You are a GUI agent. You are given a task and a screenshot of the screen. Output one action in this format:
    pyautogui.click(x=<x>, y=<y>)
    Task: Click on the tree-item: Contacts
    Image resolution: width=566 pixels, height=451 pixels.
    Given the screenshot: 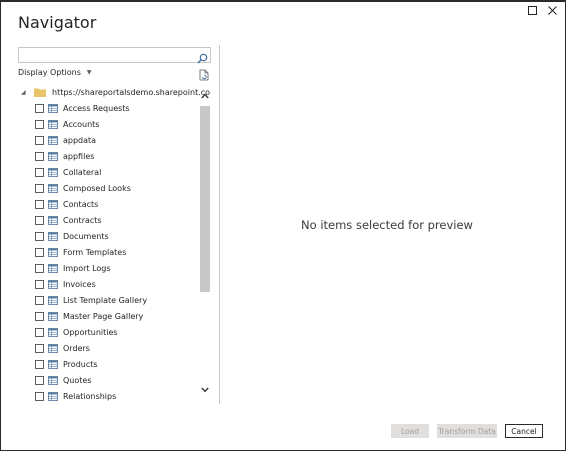 What is the action you would take?
    pyautogui.click(x=108, y=204)
    